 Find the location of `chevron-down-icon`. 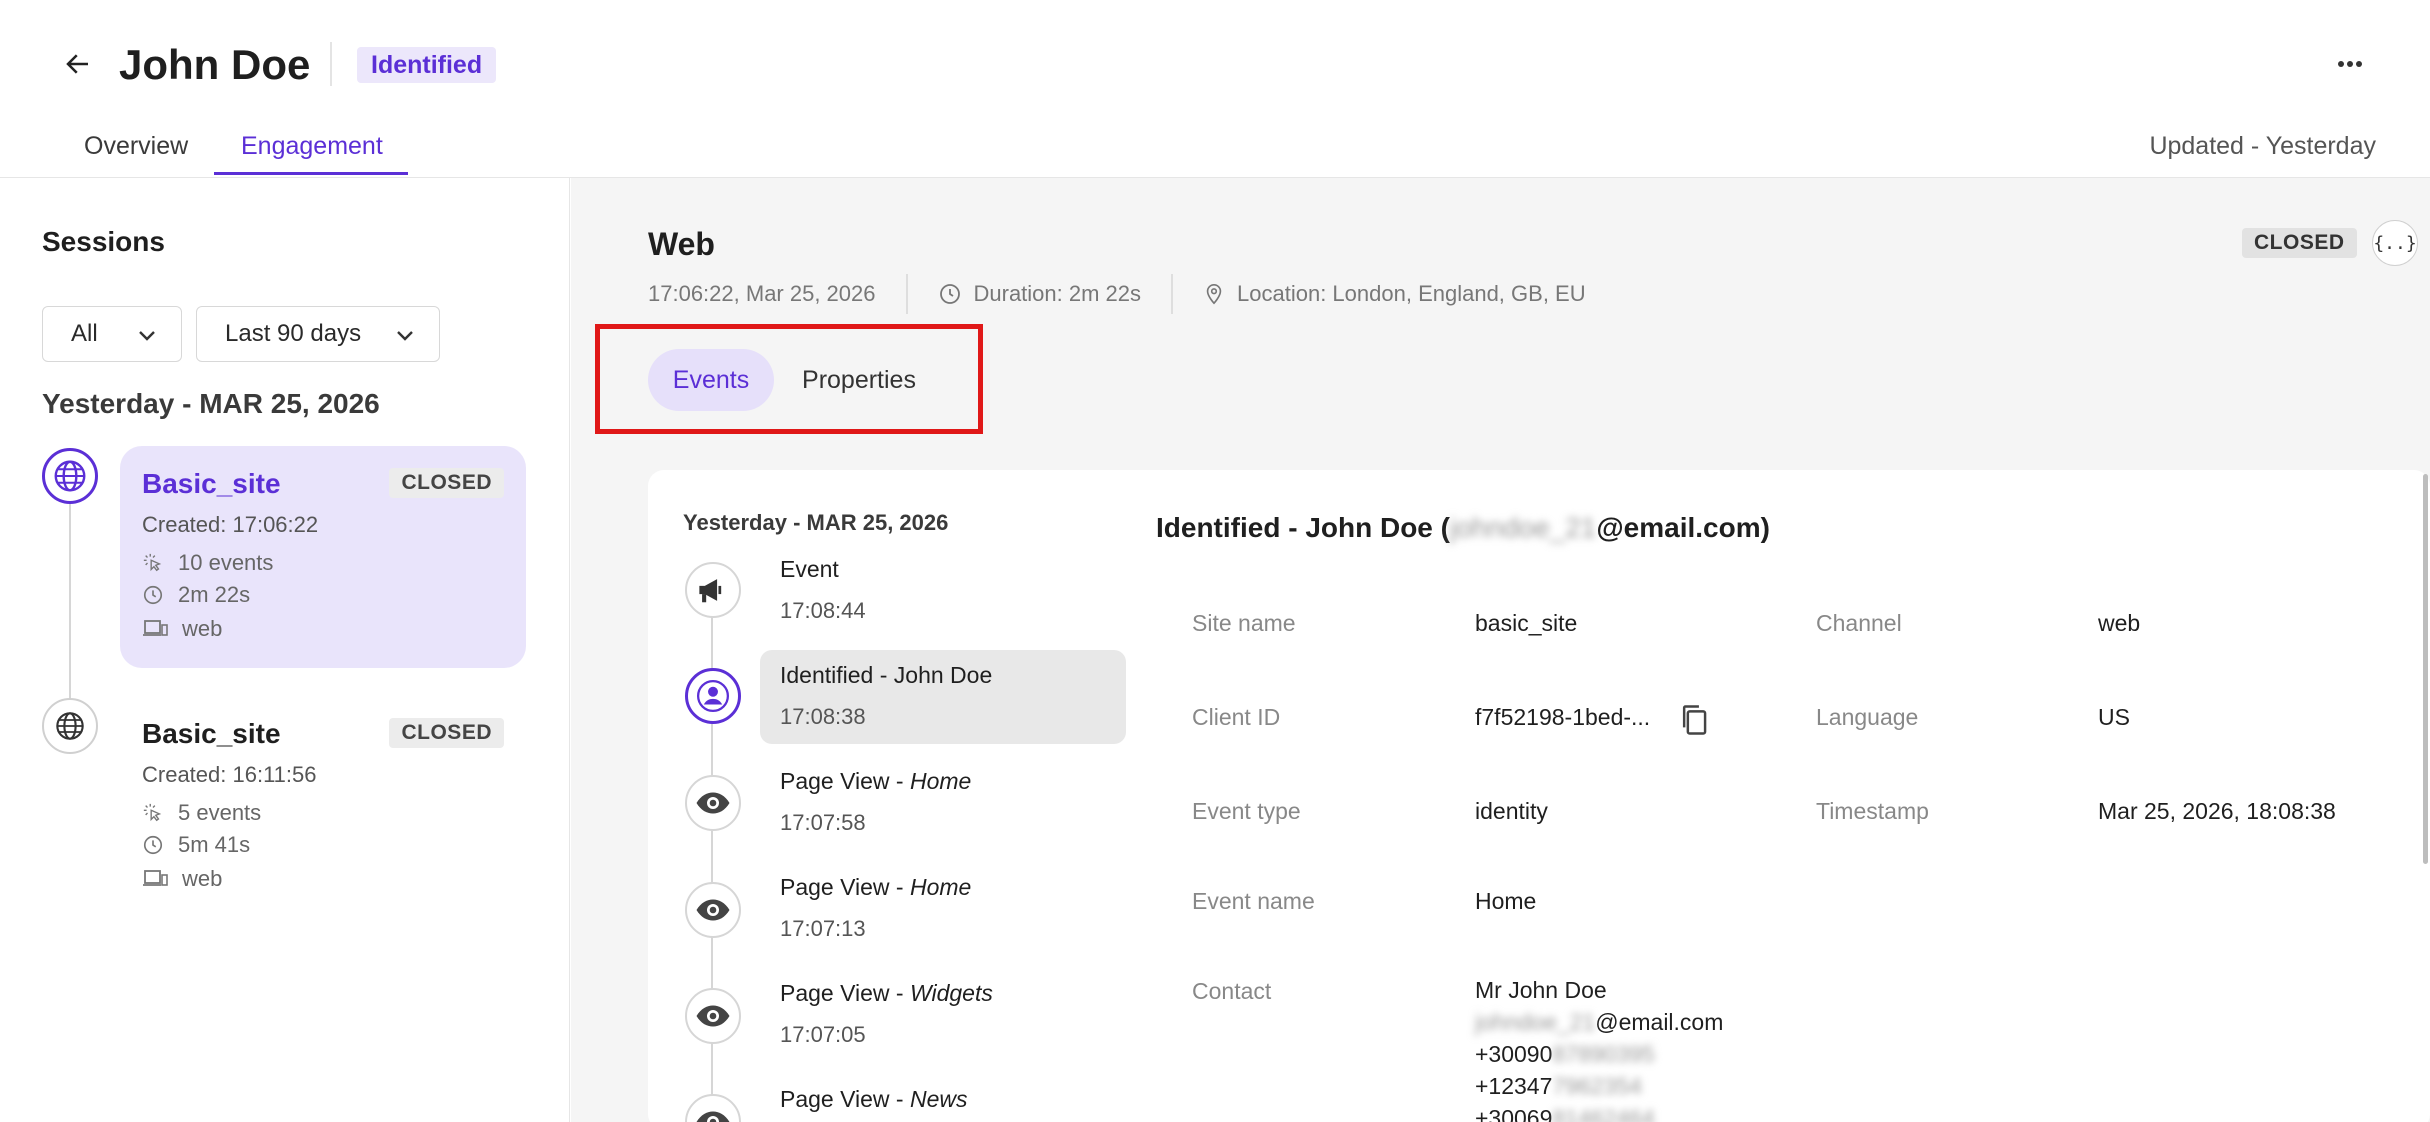

chevron-down-icon is located at coordinates (405, 336).